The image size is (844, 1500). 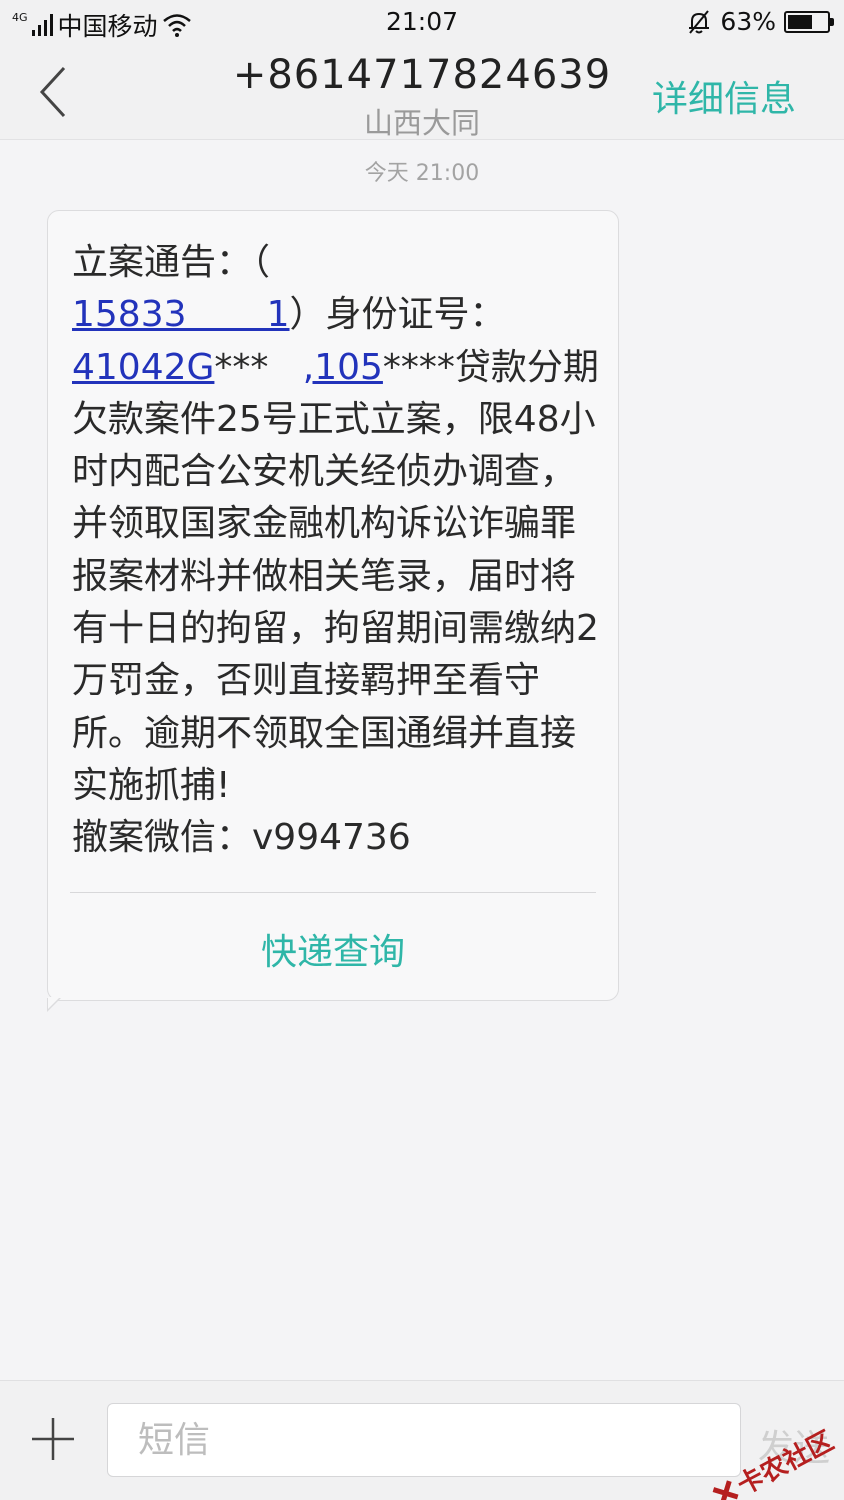 What do you see at coordinates (333, 949) in the screenshot?
I see `express-query-button: 快递查询` at bounding box center [333, 949].